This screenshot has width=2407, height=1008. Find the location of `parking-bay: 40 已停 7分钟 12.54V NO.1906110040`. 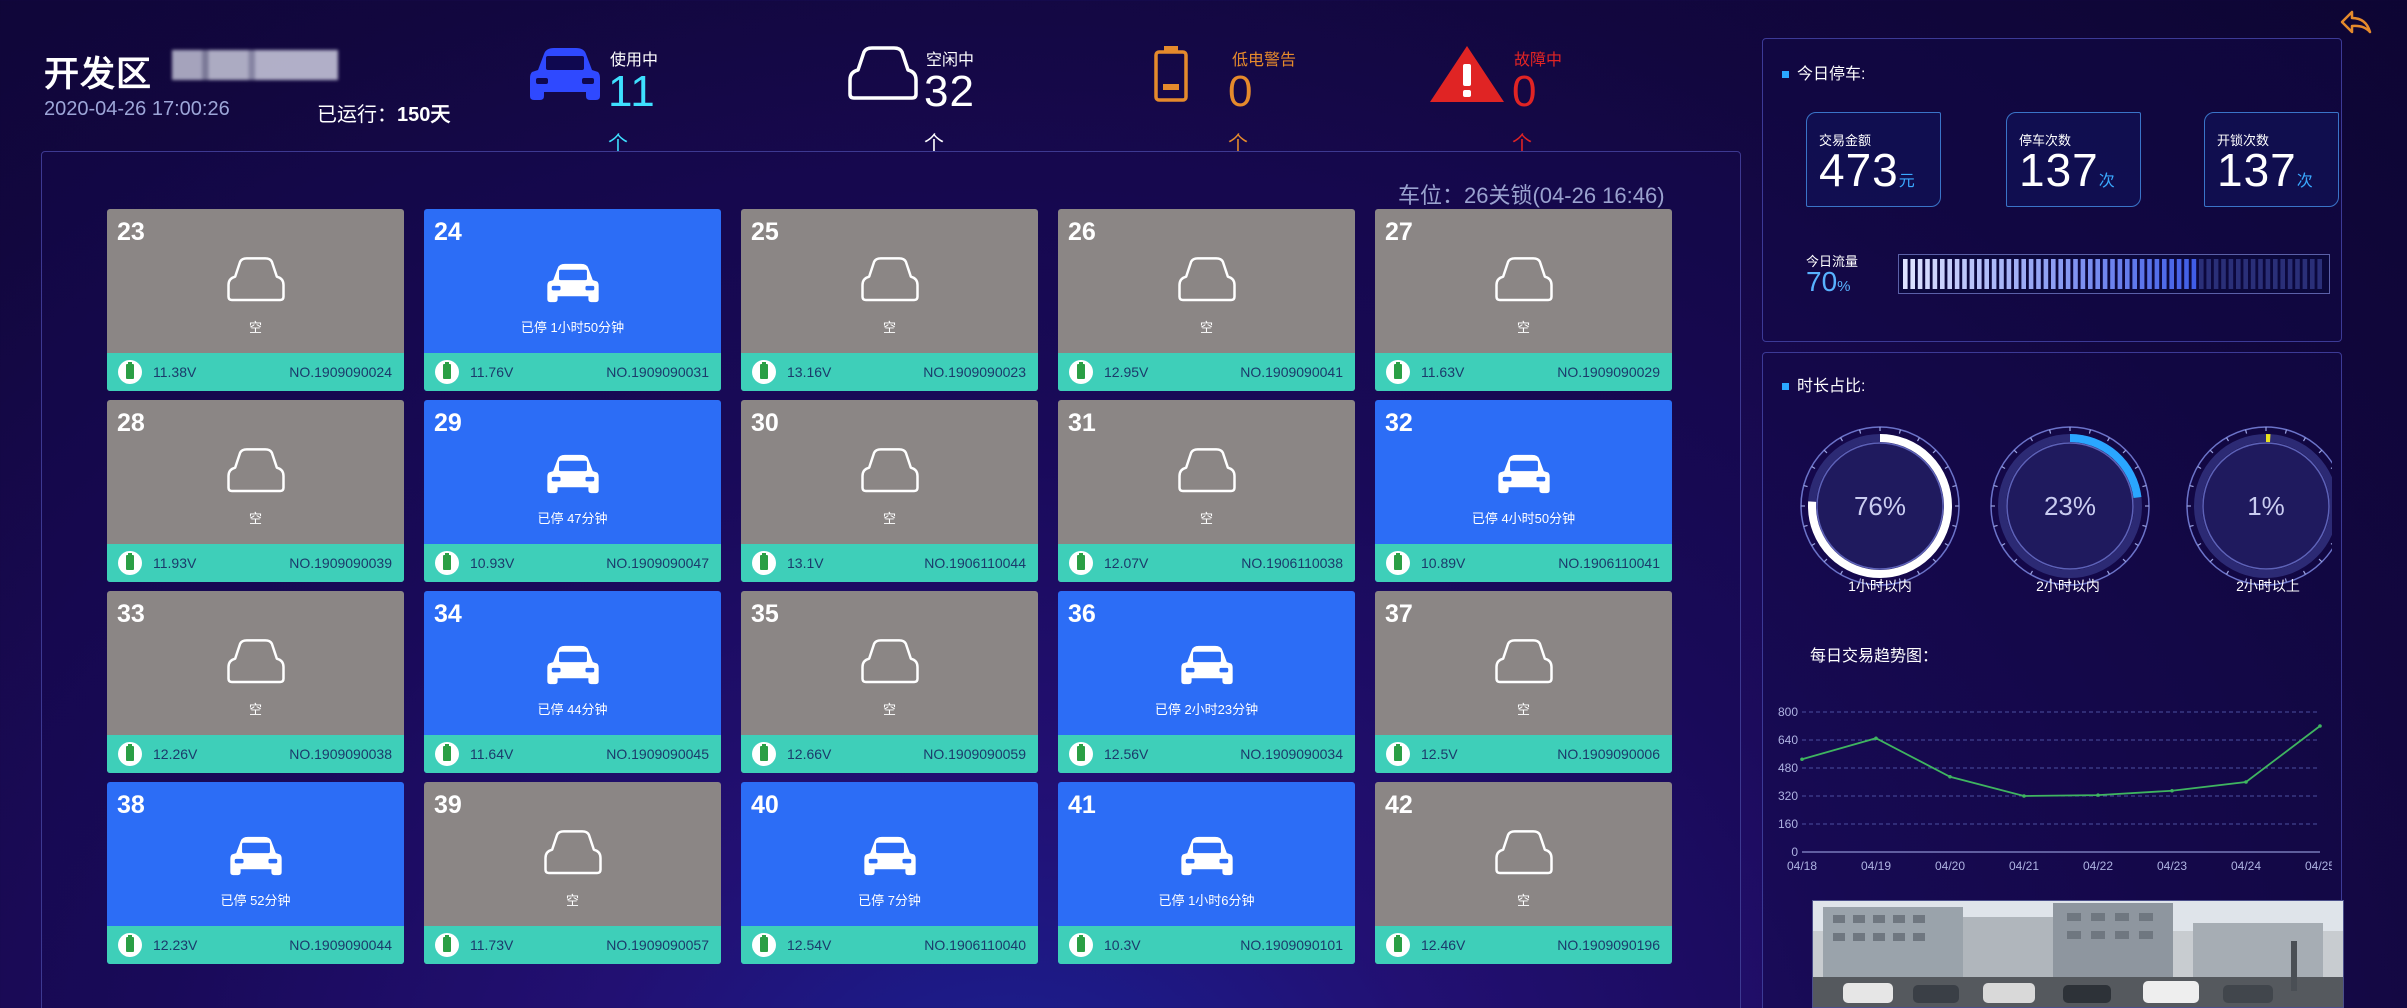

parking-bay: 40 已停 7分钟 12.54V NO.1906110040 is located at coordinates (889, 873).